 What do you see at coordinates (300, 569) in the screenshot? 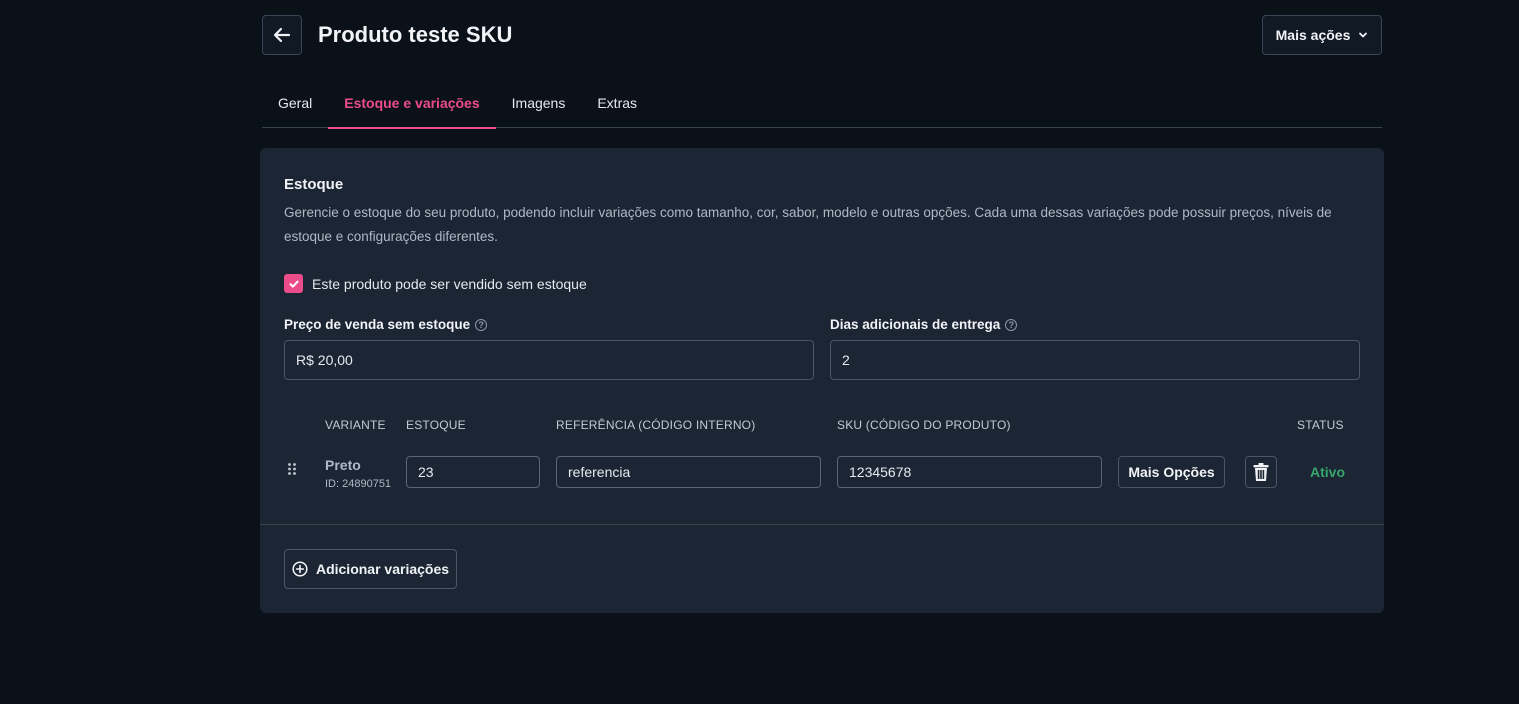
I see `plus-circle-icon` at bounding box center [300, 569].